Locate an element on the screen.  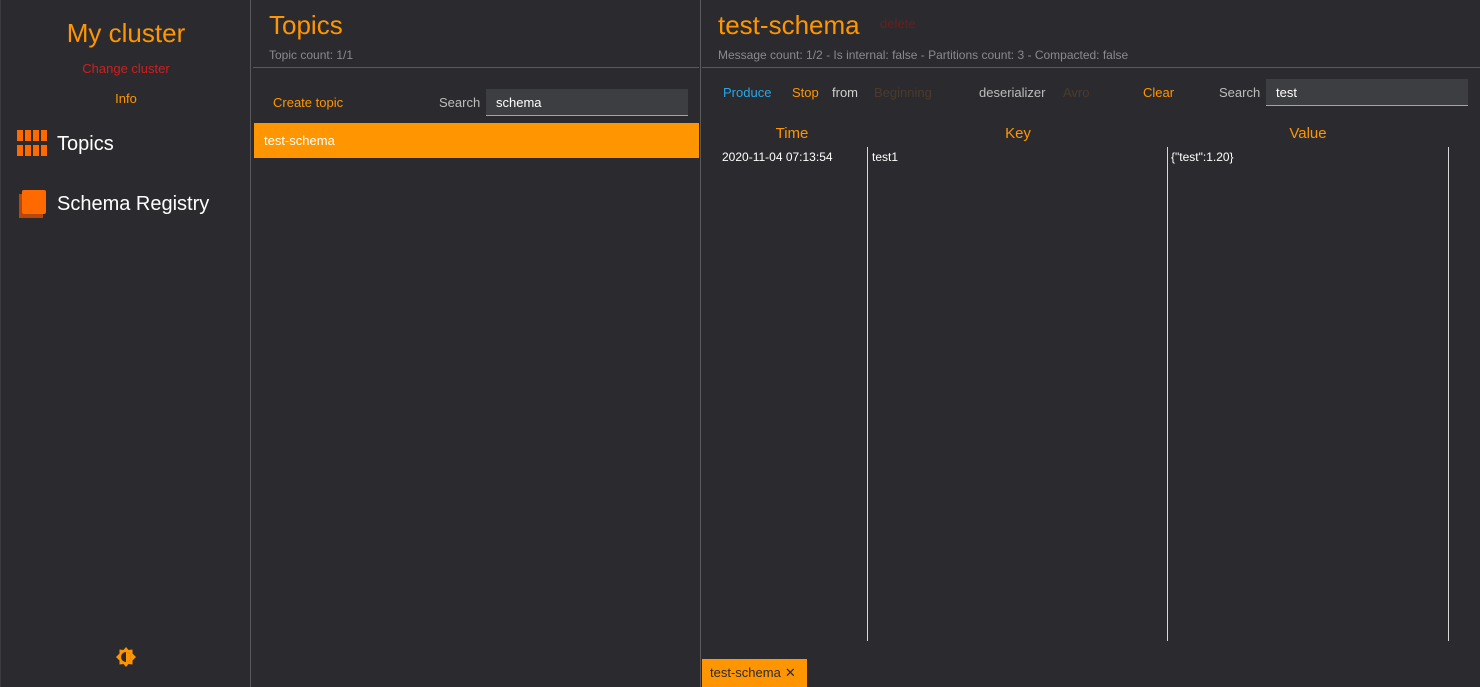
info-link: Info is located at coordinates (126, 98).